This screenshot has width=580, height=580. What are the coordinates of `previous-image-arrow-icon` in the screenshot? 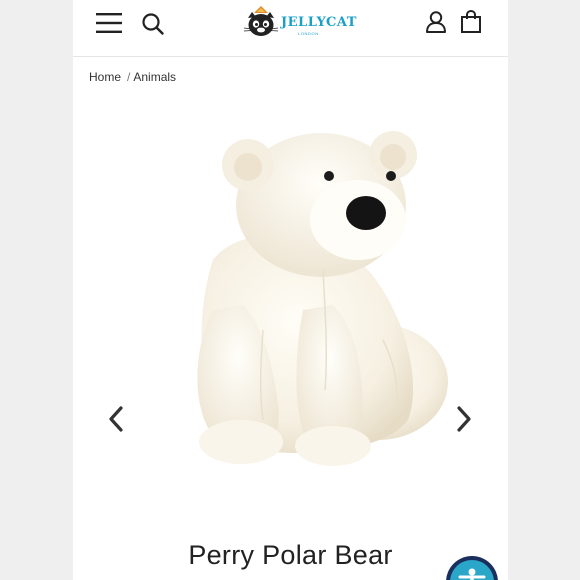 It's located at (116, 419).